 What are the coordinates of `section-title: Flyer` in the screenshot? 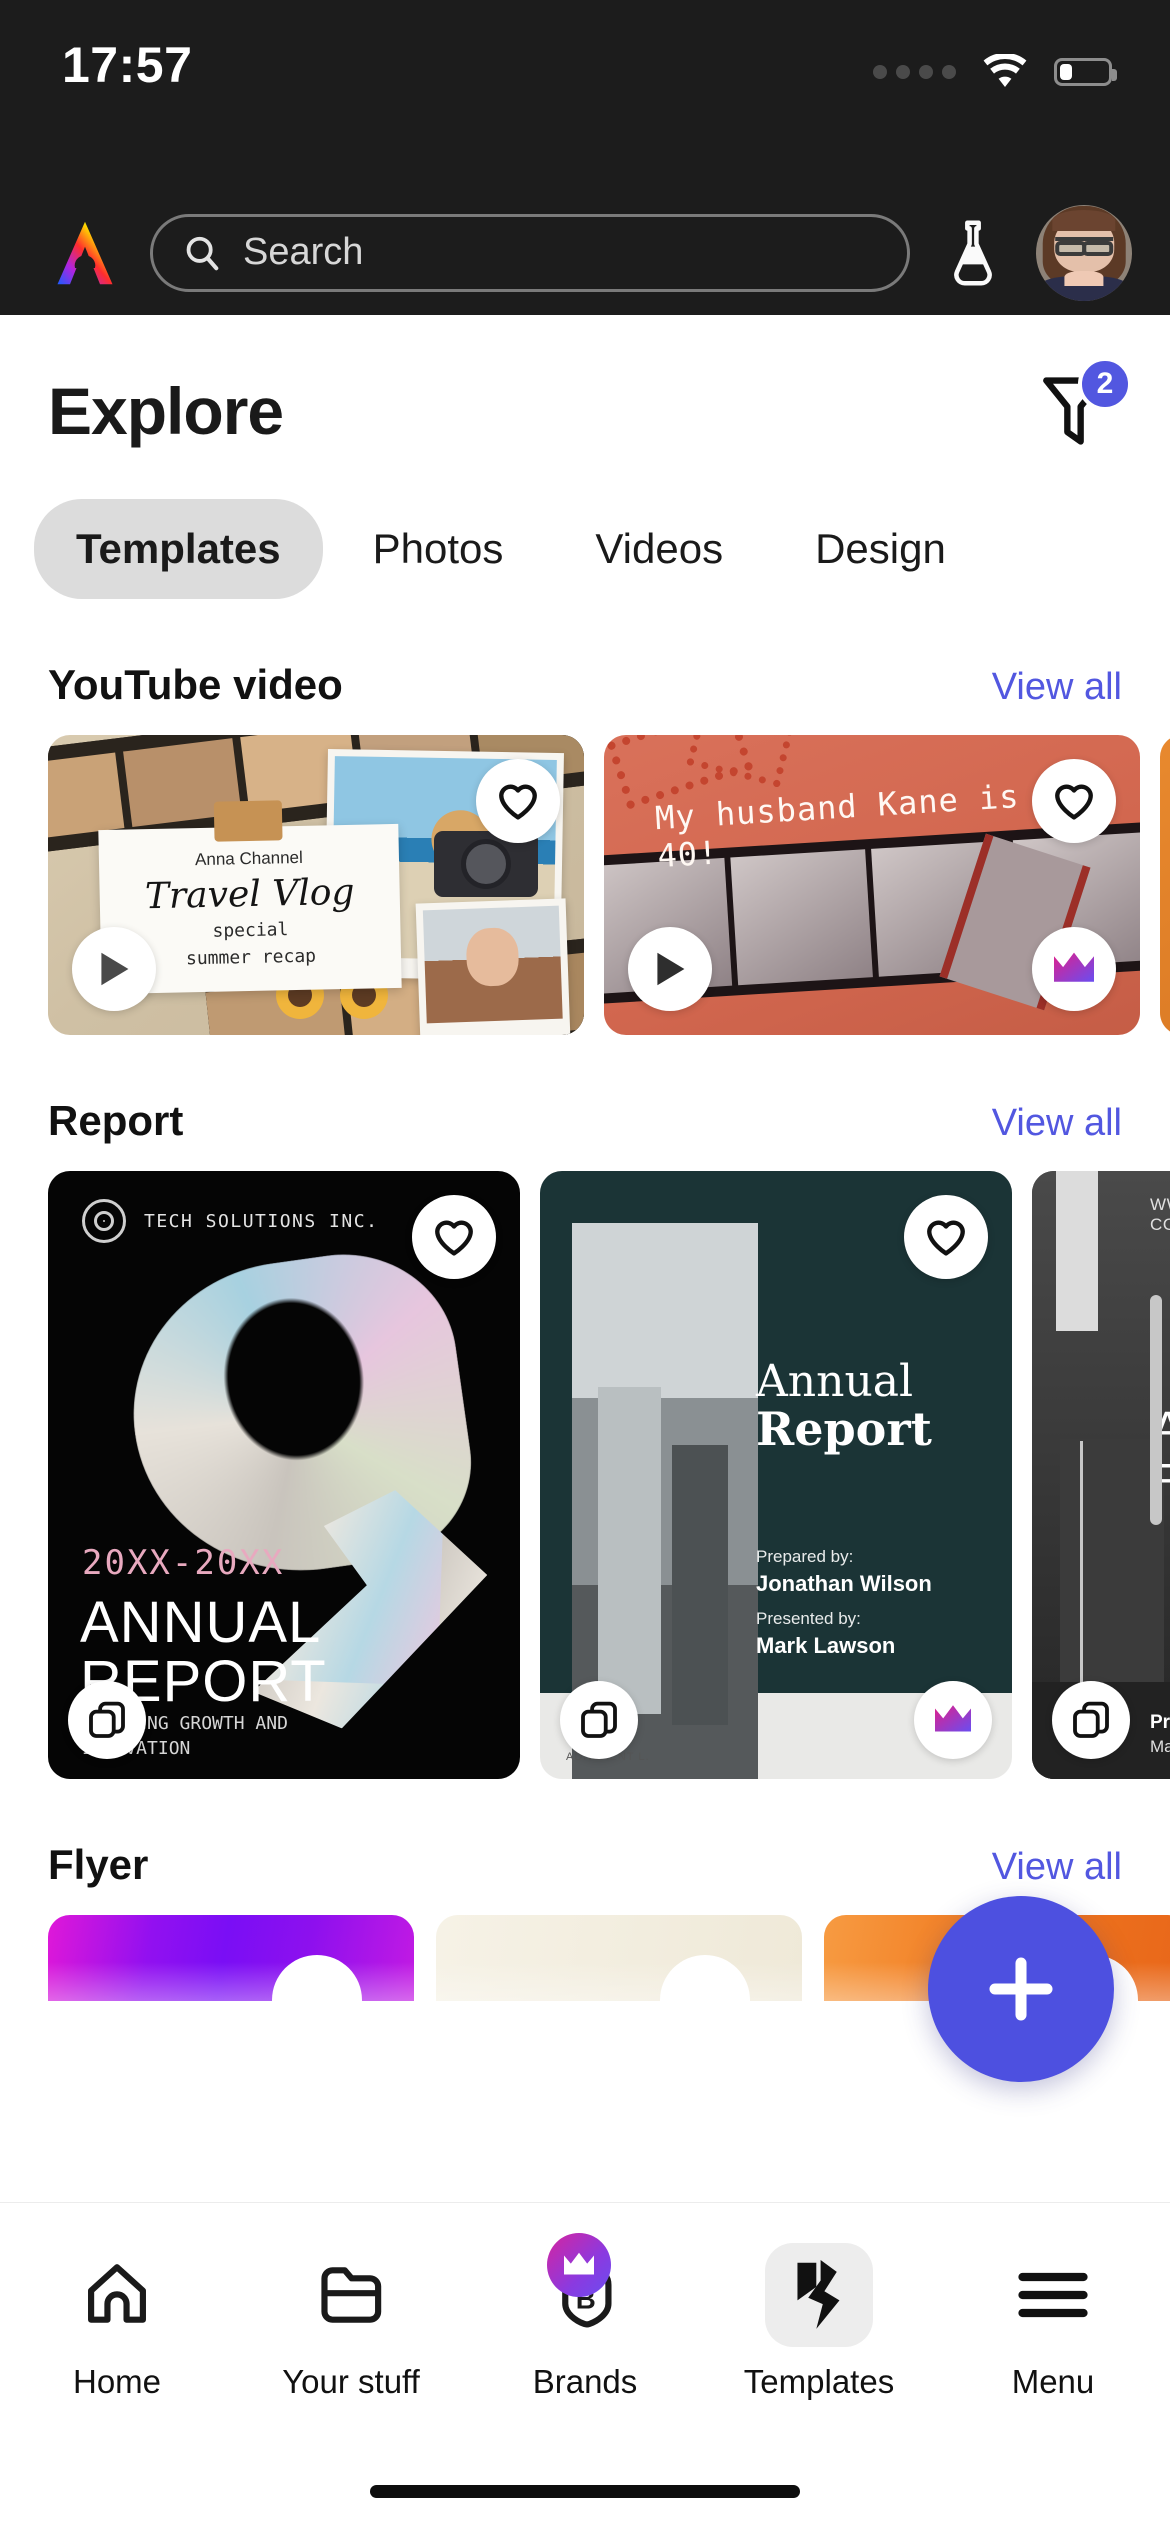 It's located at (98, 1864).